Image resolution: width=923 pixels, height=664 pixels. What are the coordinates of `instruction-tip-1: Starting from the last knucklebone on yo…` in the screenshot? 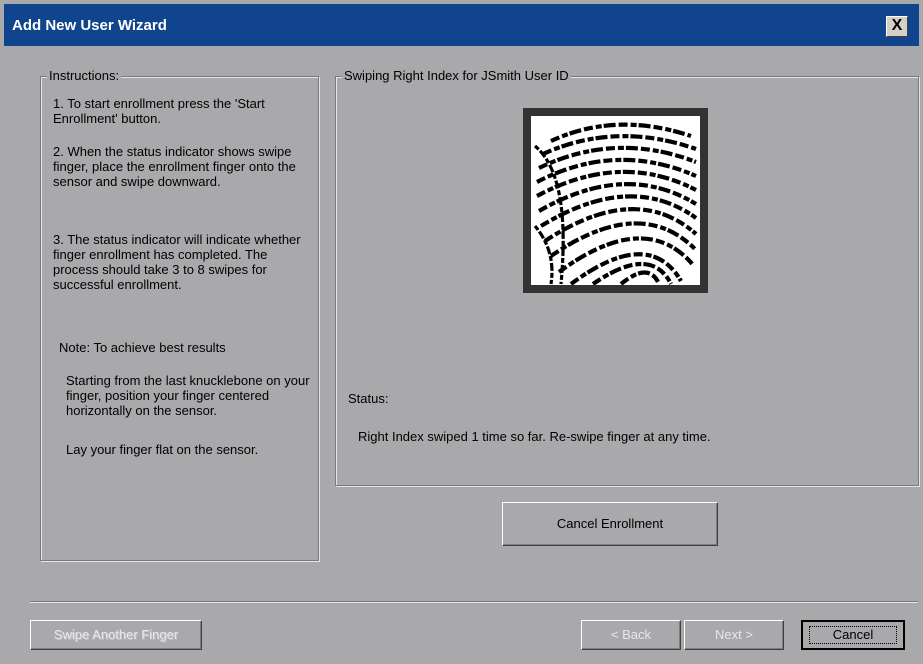 It's located at (188, 395).